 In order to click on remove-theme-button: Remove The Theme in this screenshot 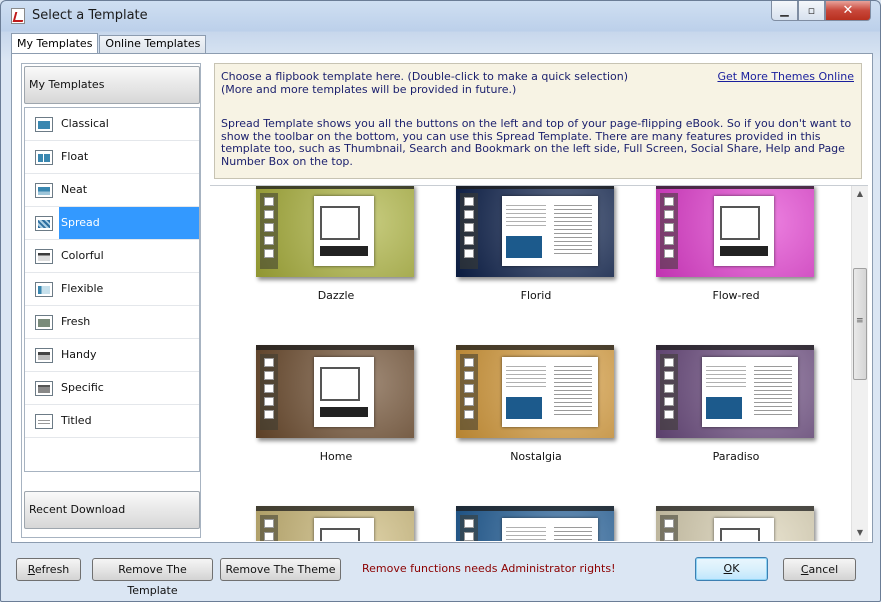, I will do `click(280, 569)`.